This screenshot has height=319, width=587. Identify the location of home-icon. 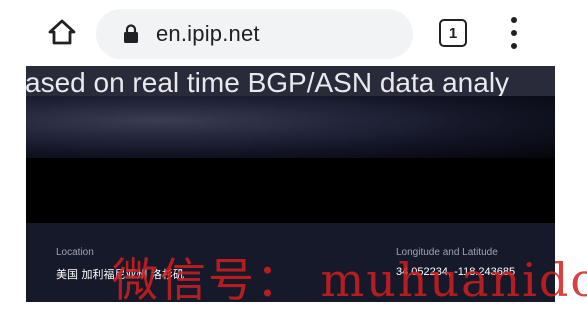
(62, 32).